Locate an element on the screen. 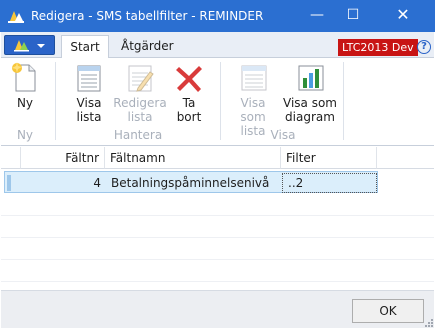  show-as-chart-label-2: diagram is located at coordinates (310, 117).